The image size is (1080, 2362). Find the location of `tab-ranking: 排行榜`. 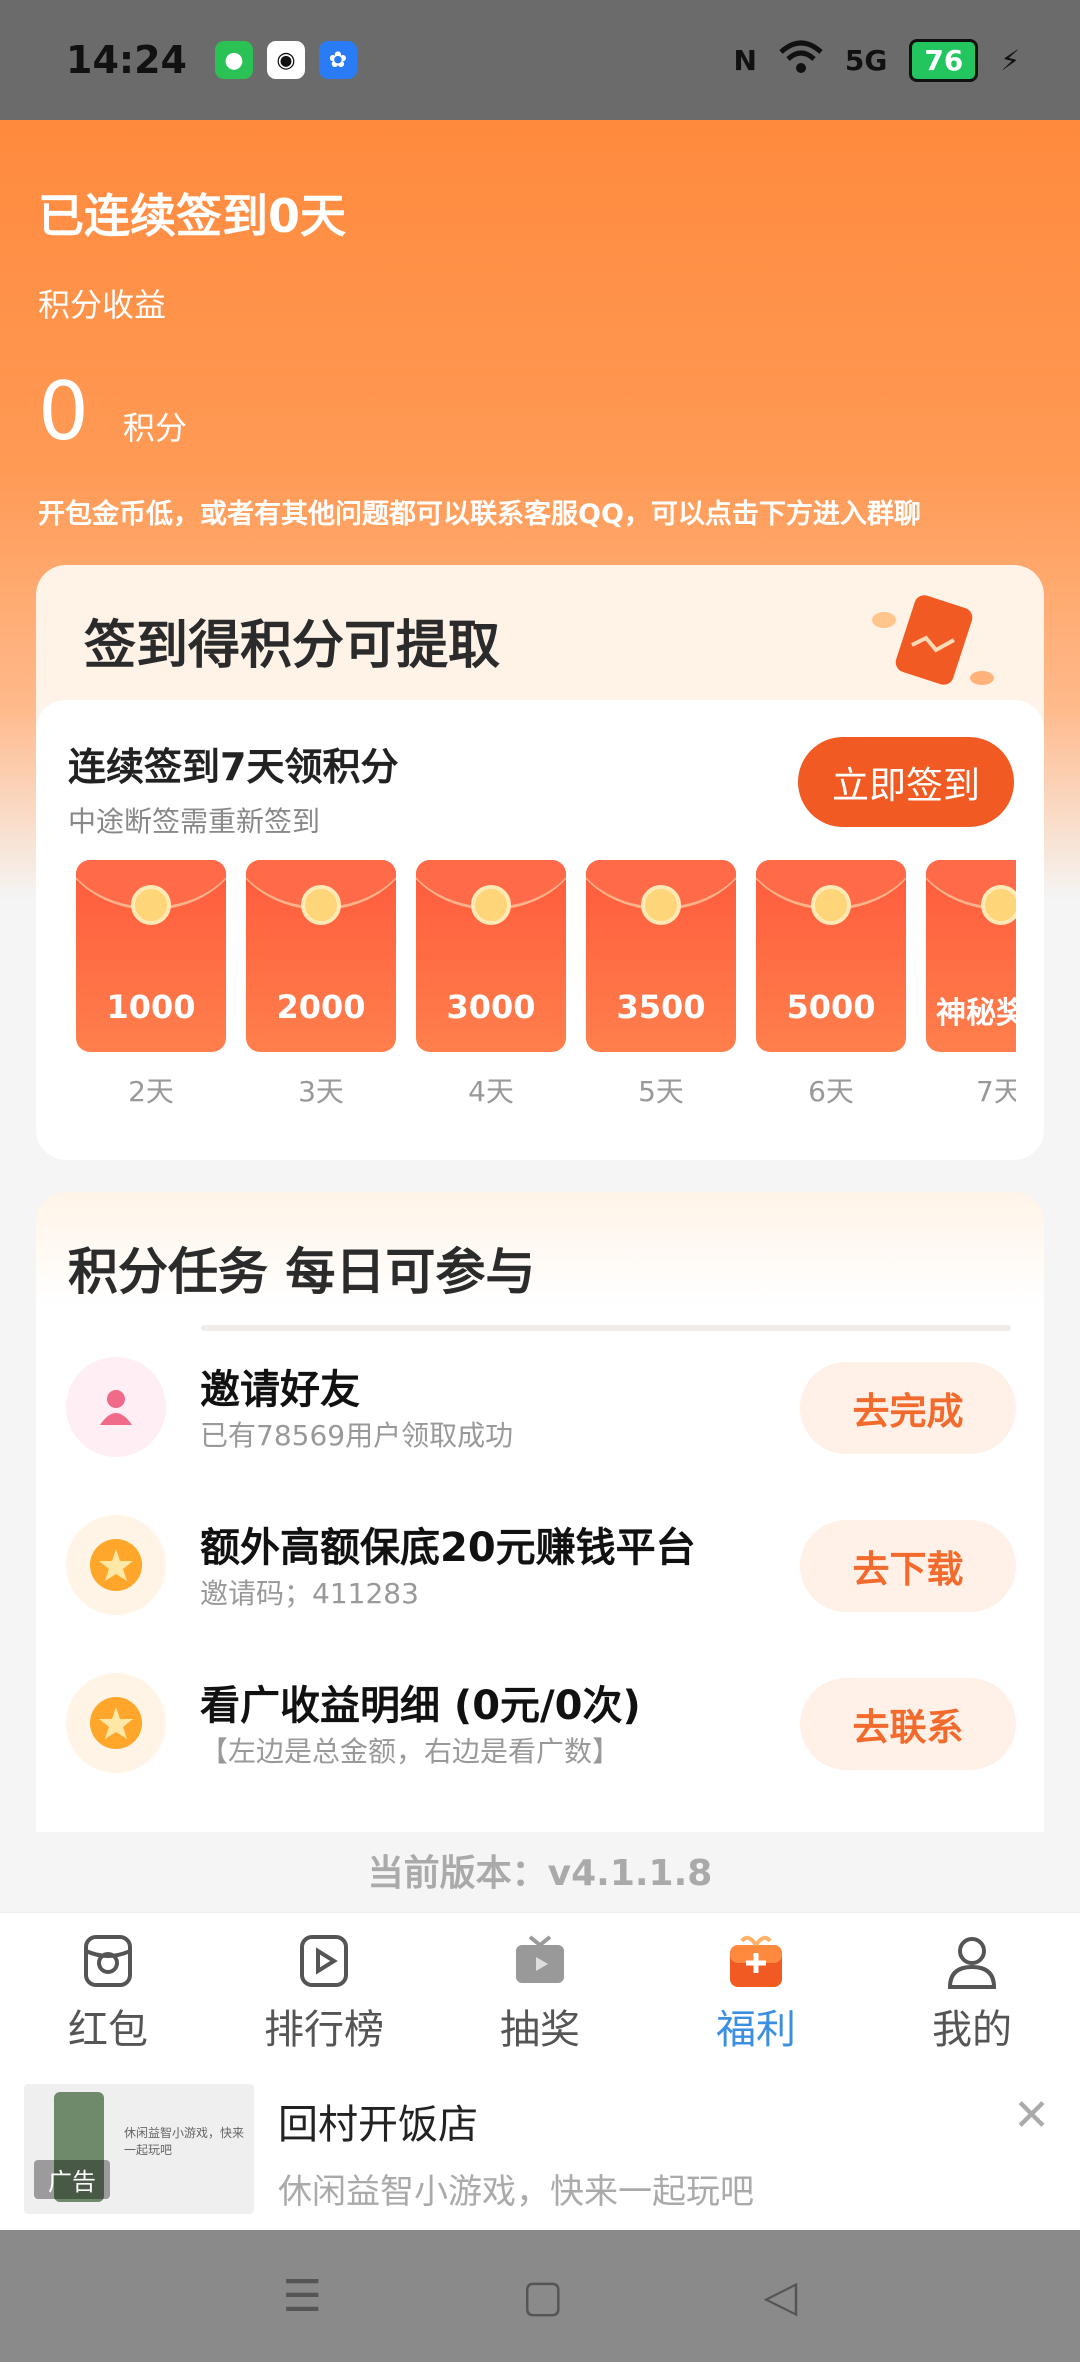

tab-ranking: 排行榜 is located at coordinates (324, 1987).